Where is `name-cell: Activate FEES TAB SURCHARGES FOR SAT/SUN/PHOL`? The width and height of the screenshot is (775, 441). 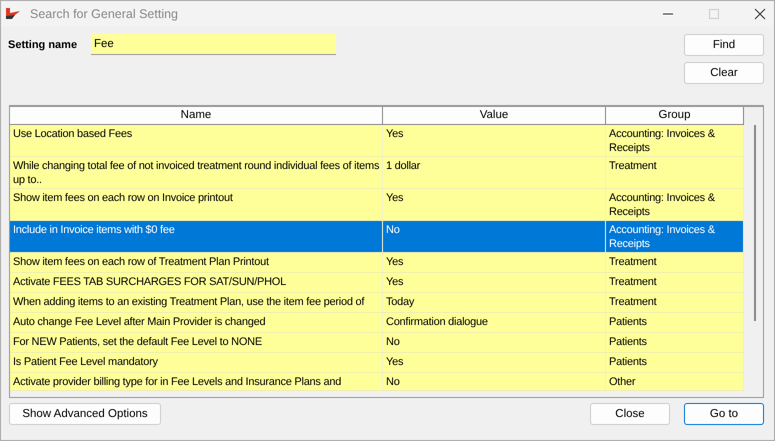 name-cell: Activate FEES TAB SURCHARGES FOR SAT/SUN/PHOL is located at coordinates (196, 282).